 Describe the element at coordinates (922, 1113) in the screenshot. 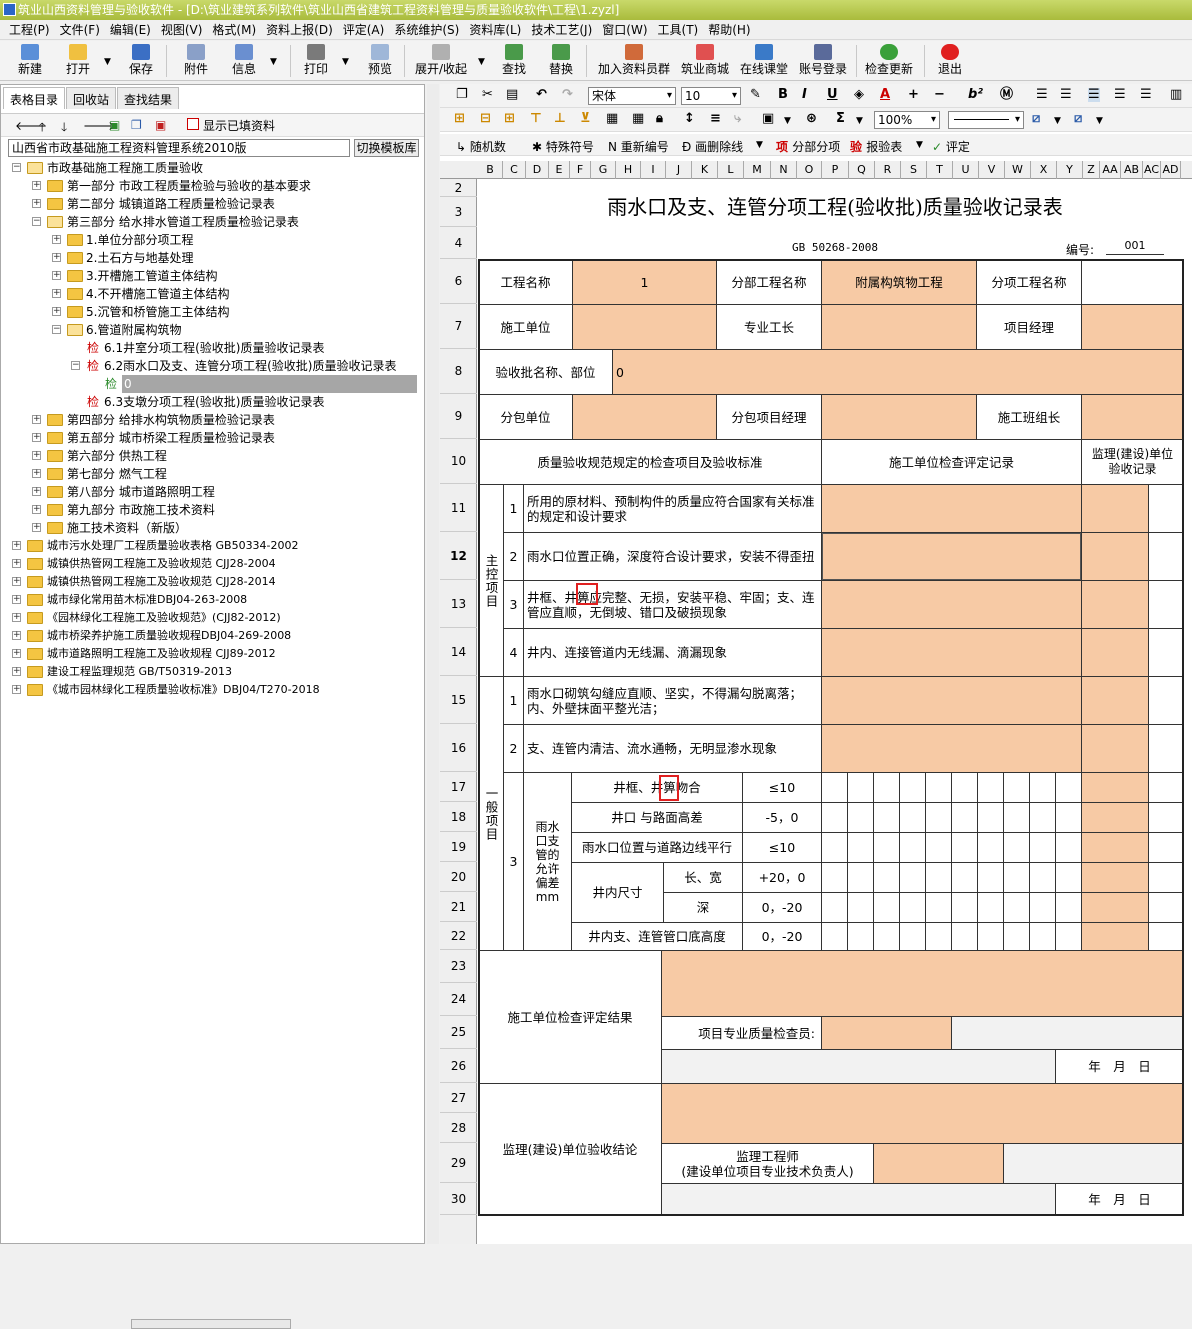

I see `supervision-conclusion-field` at that location.